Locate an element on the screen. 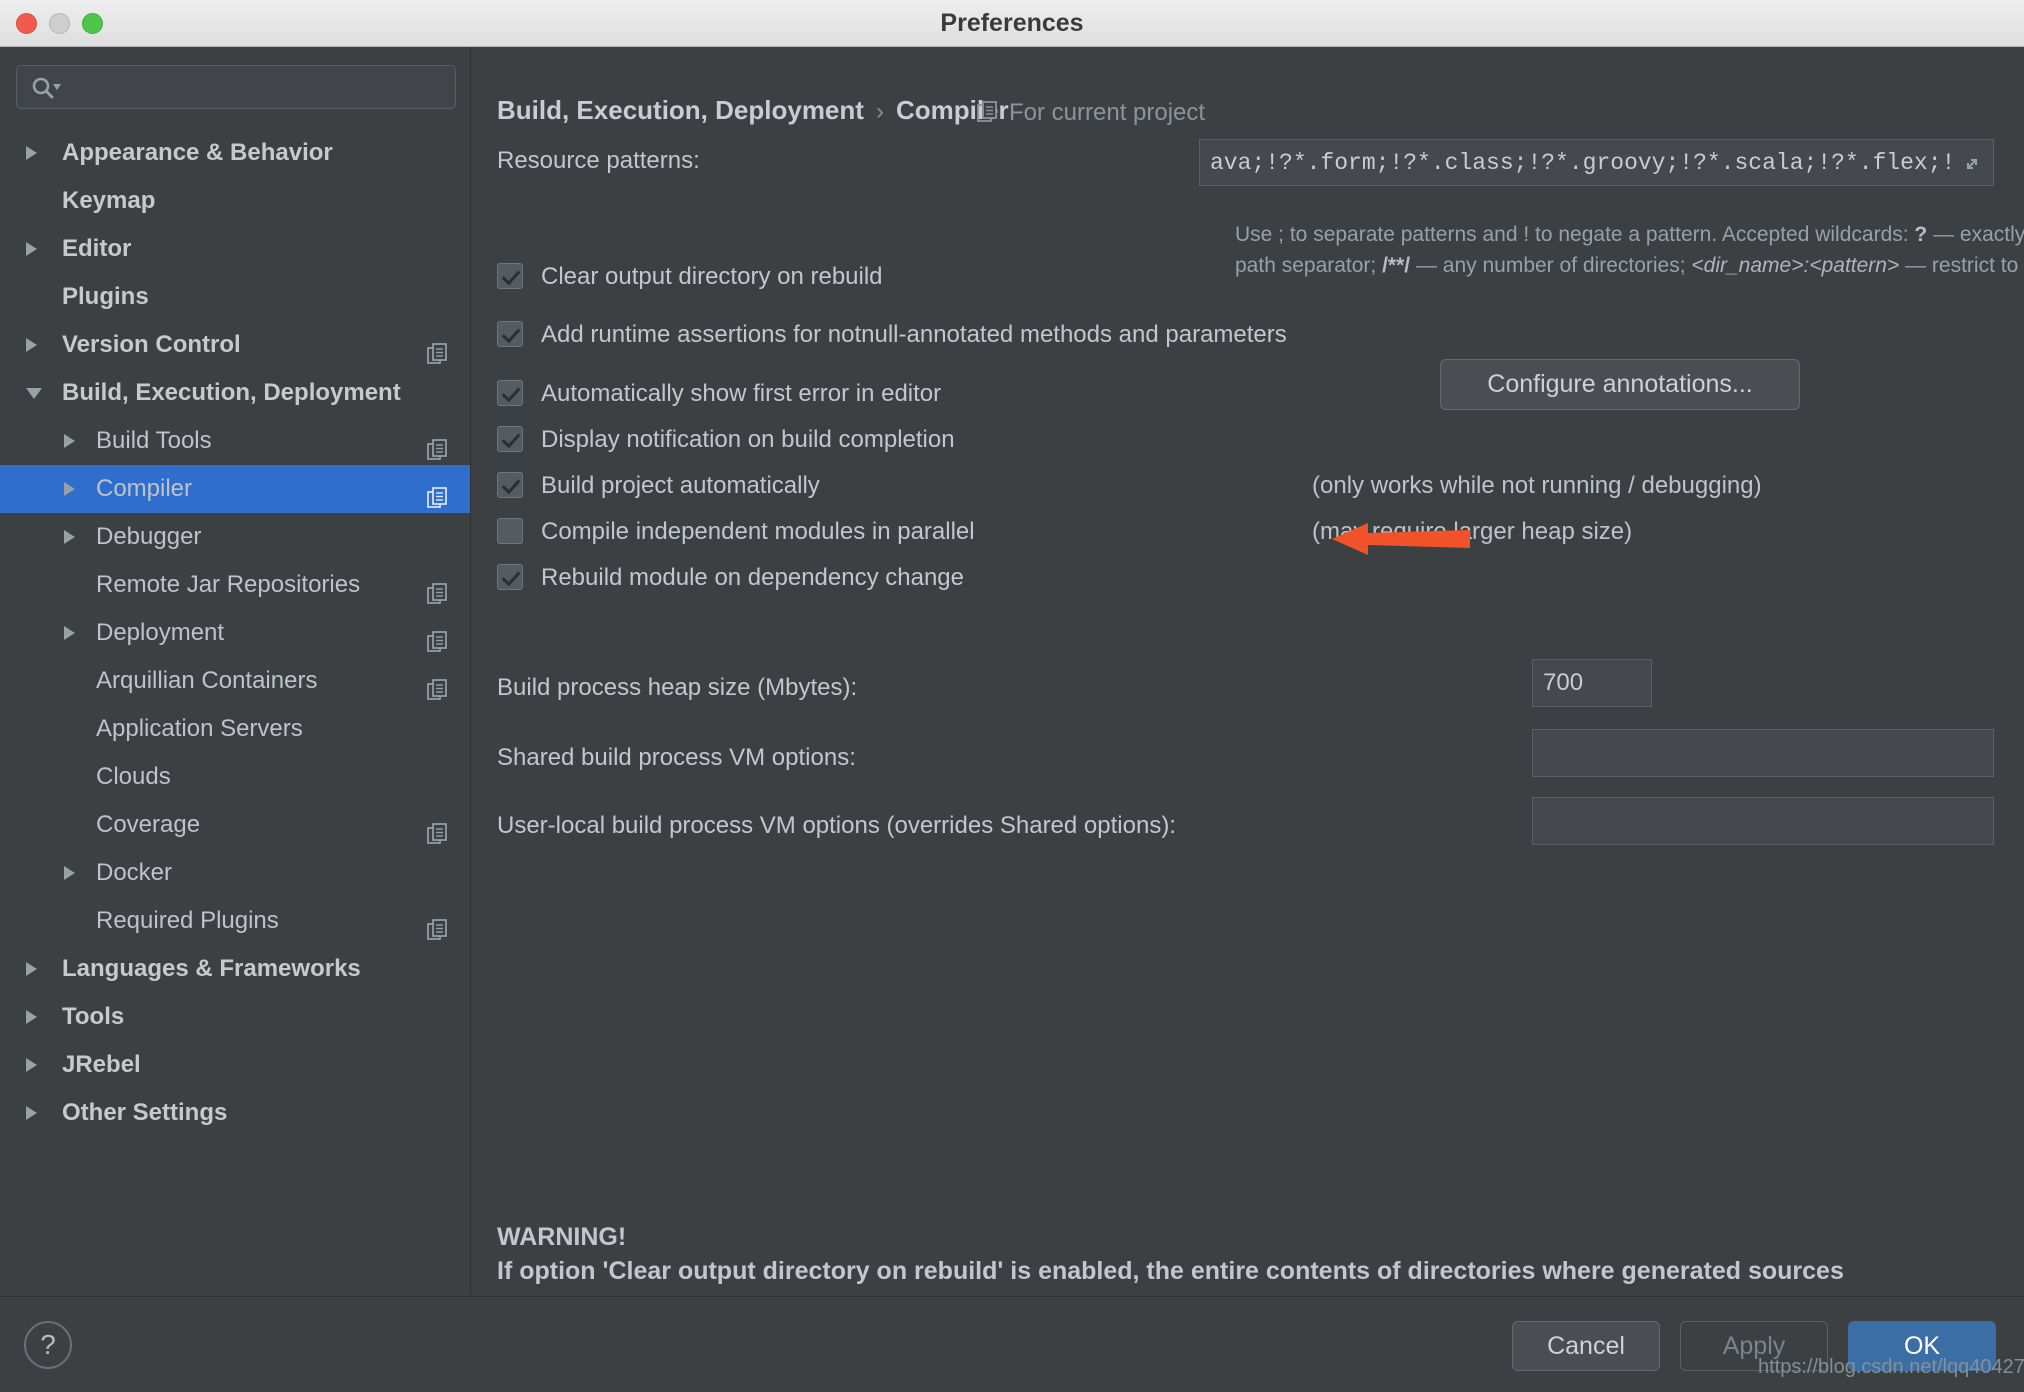 This screenshot has height=1392, width=2024. checkbox-label: Build project automatically is located at coordinates (680, 485).